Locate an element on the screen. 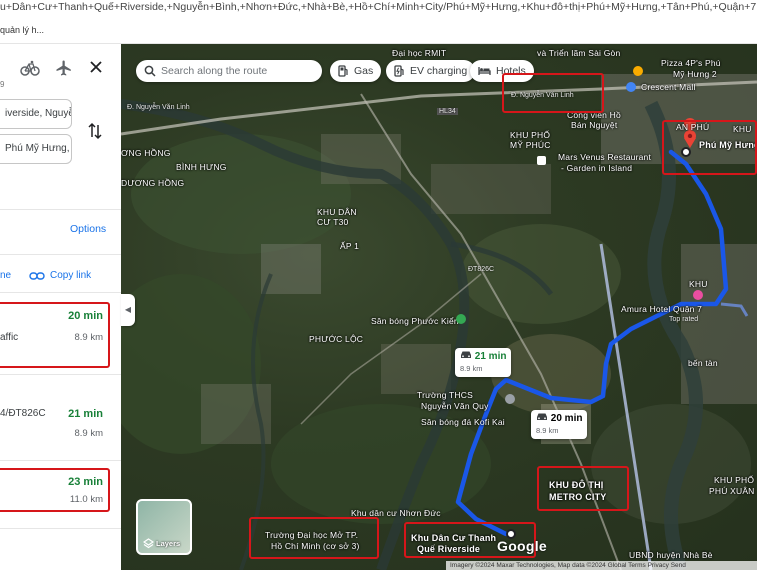 The width and height of the screenshot is (757, 570). flight-icon is located at coordinates (64, 68).